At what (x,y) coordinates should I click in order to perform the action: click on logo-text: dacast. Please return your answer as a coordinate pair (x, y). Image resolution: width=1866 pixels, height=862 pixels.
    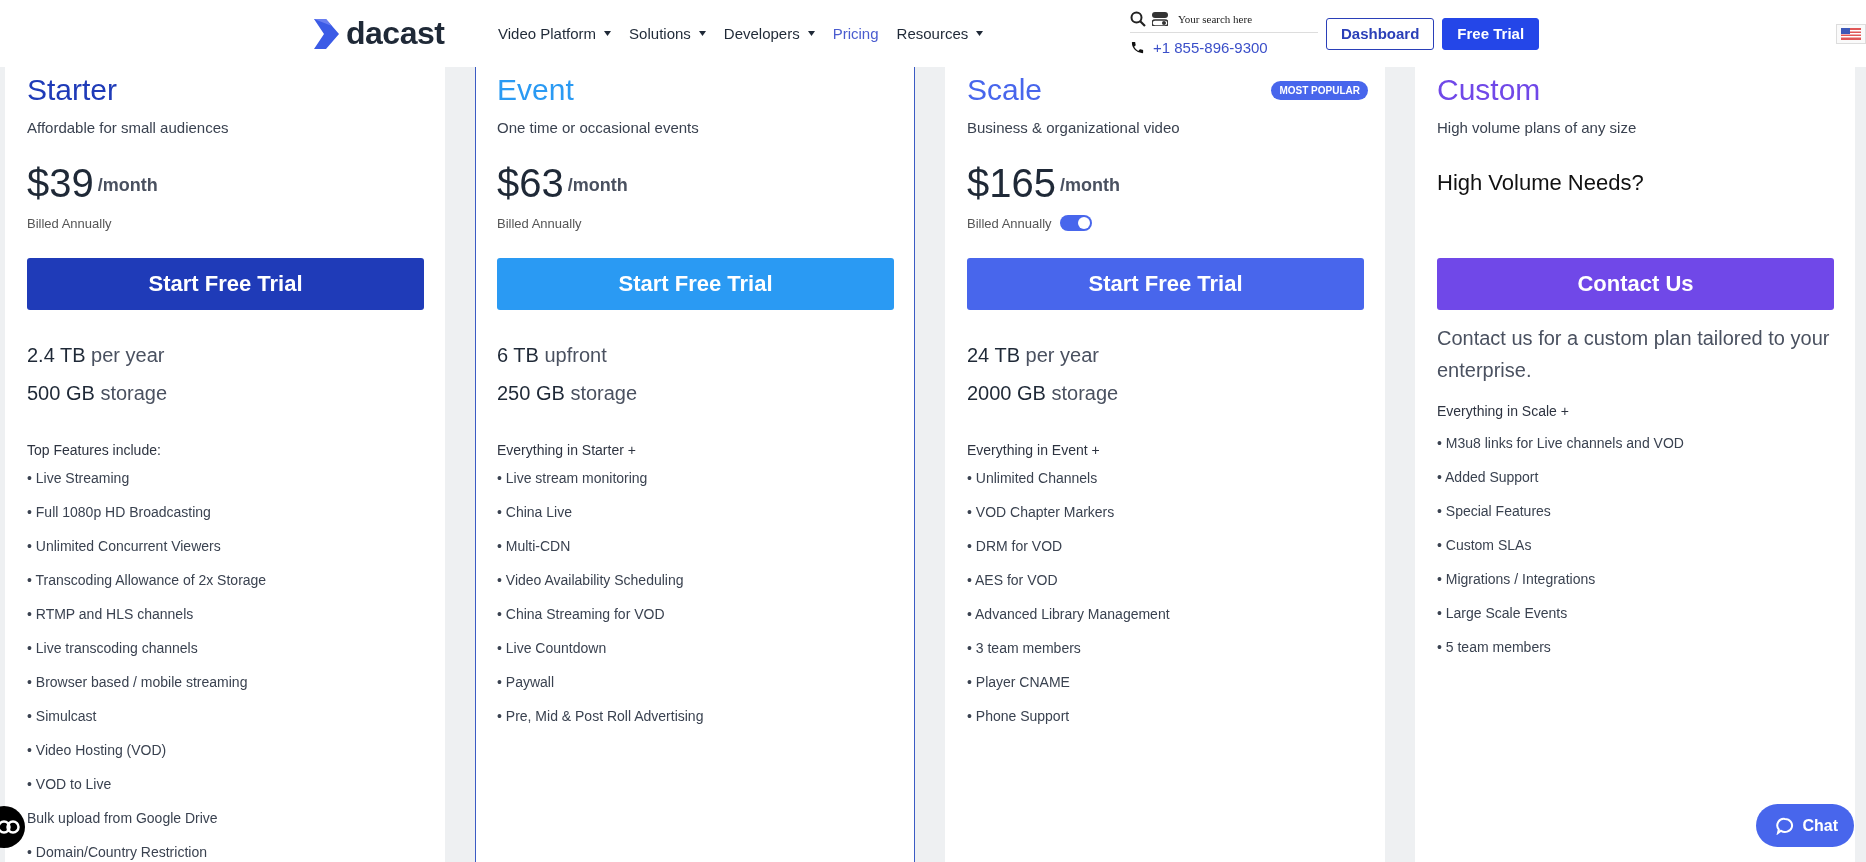
    Looking at the image, I should click on (395, 33).